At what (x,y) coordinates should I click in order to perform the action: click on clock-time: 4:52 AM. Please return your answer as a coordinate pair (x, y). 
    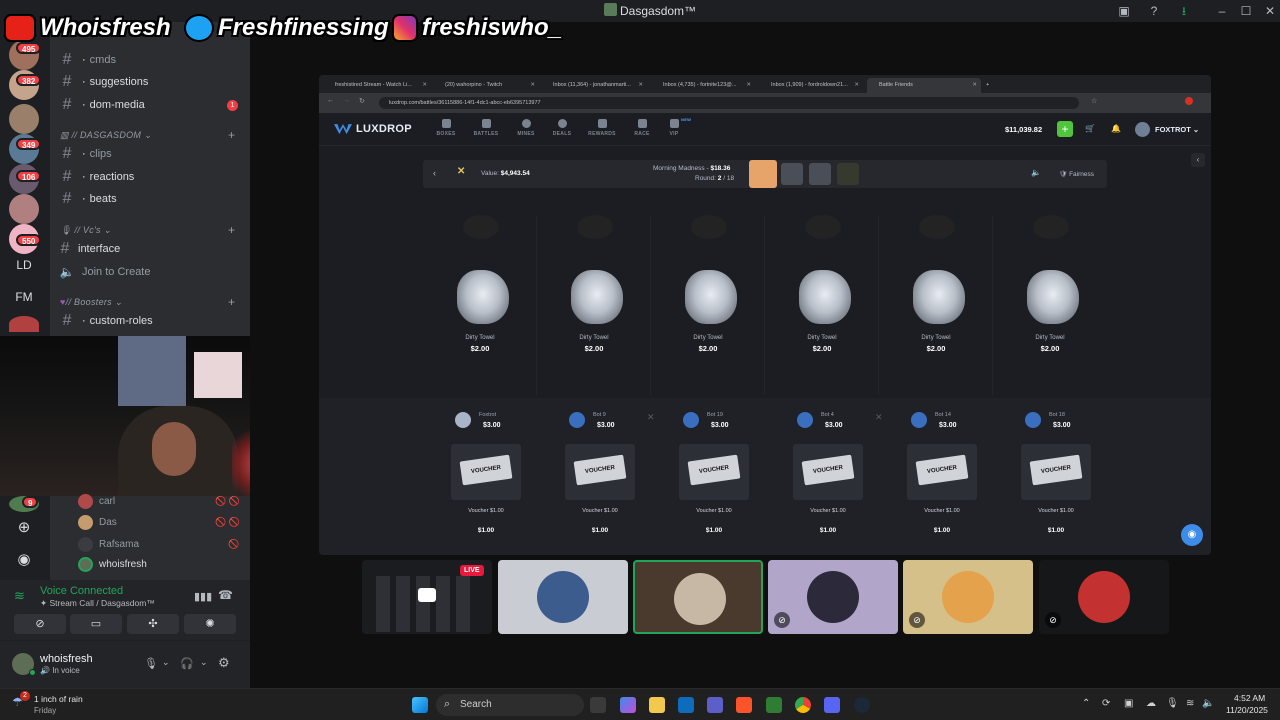
    Looking at the image, I should click on (1249, 698).